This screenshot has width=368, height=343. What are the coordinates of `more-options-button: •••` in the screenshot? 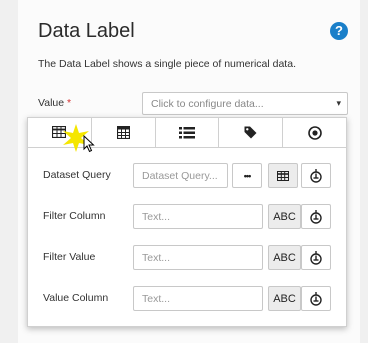 It's located at (247, 175).